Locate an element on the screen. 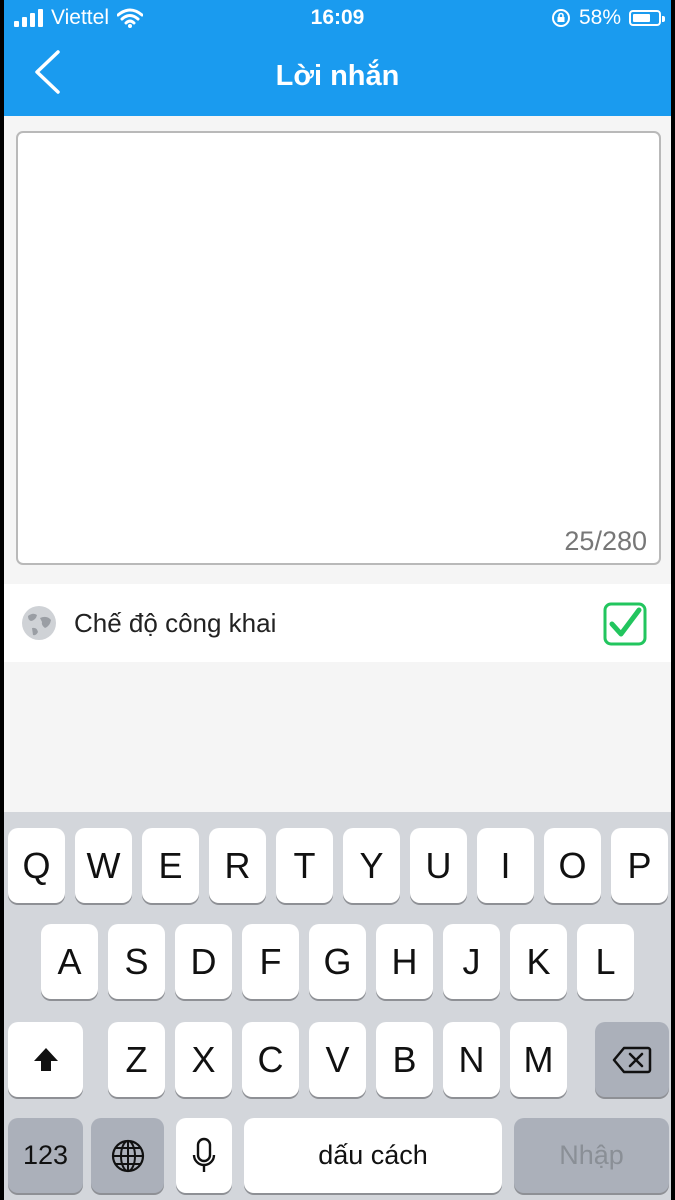  key-a: A is located at coordinates (69, 961).